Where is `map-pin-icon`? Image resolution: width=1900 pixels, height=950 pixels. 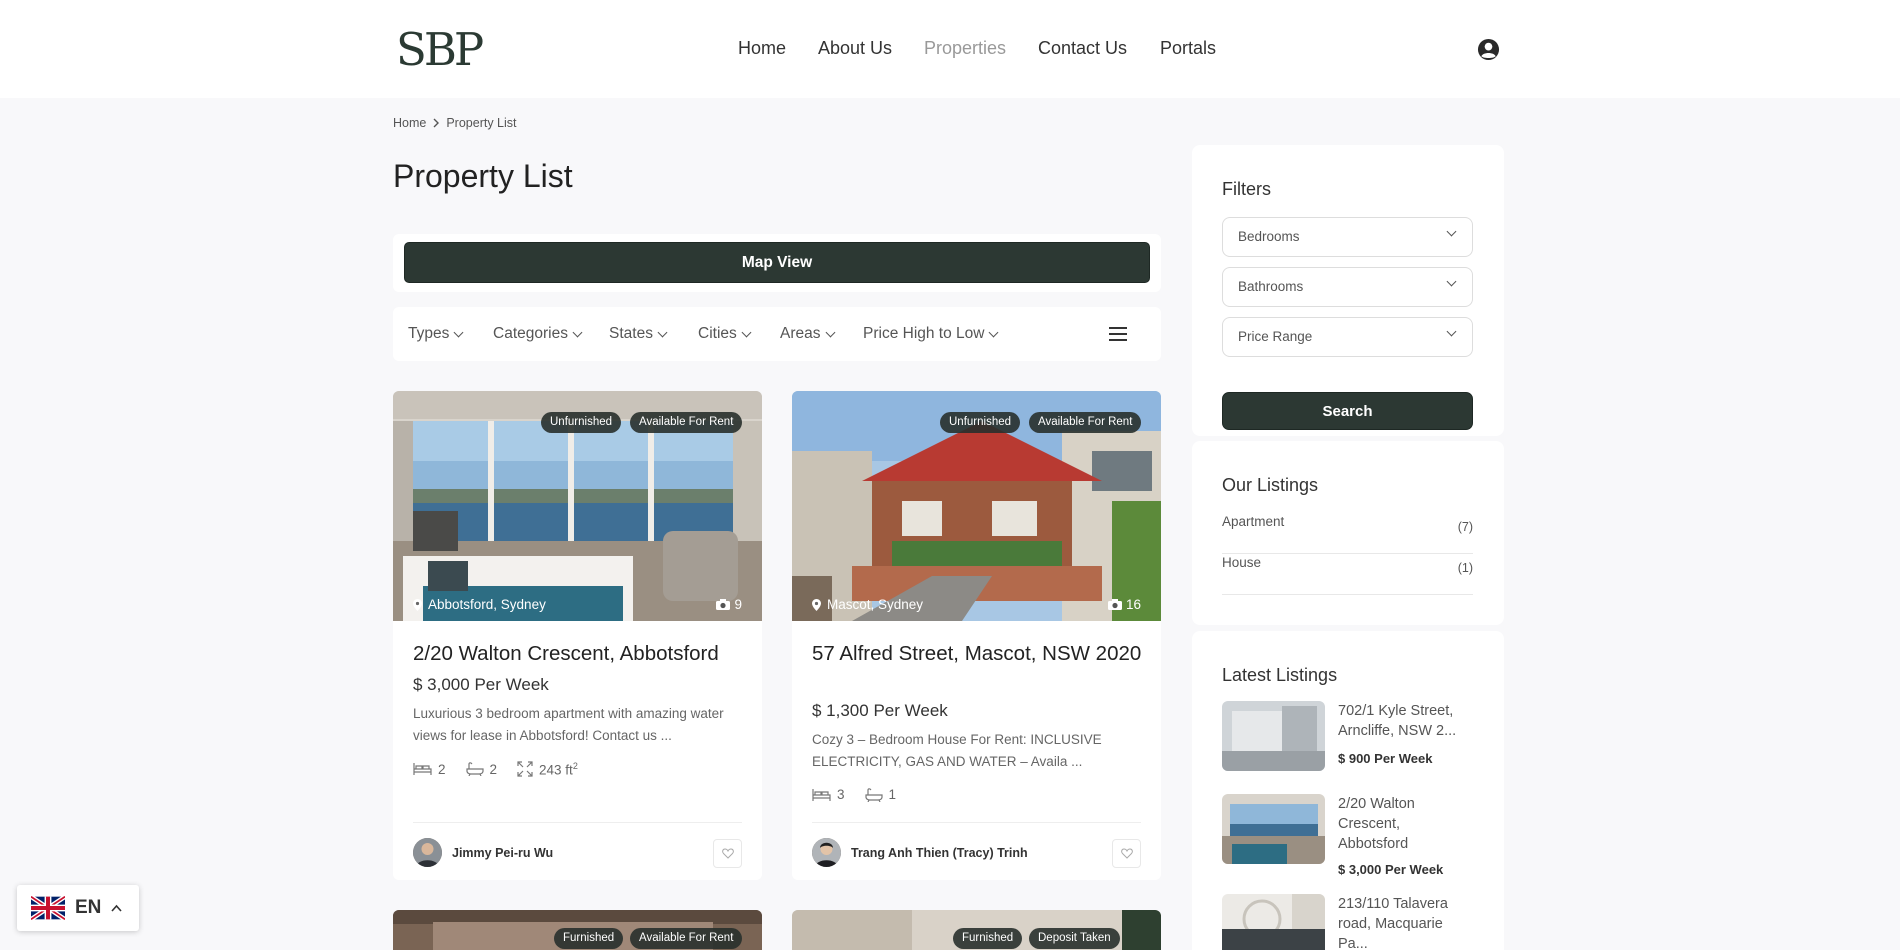 map-pin-icon is located at coordinates (816, 604).